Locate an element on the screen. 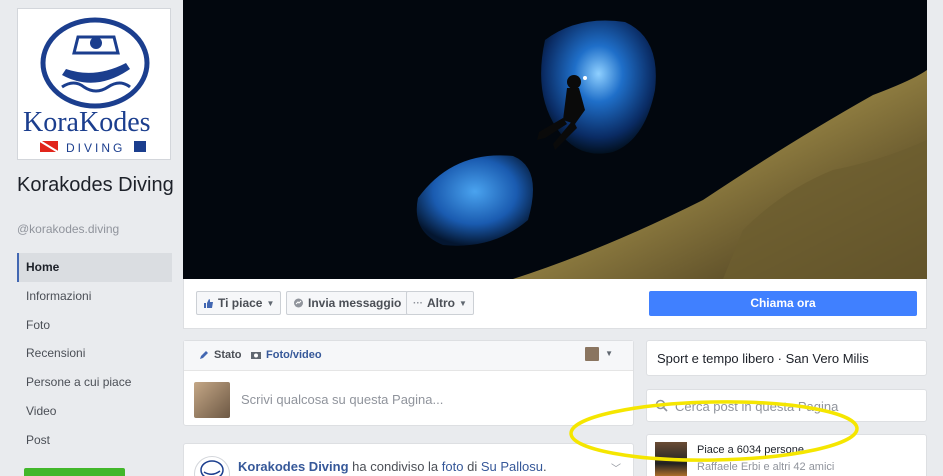 Image resolution: width=943 pixels, height=476 pixels. send-message-button: Invia messaggio is located at coordinates (347, 303).